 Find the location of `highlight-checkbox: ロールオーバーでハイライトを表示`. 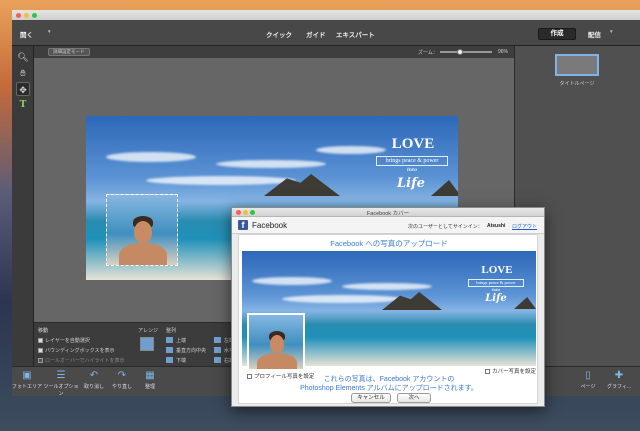

highlight-checkbox: ロールオーバーでハイライトを表示 is located at coordinates (81, 360).